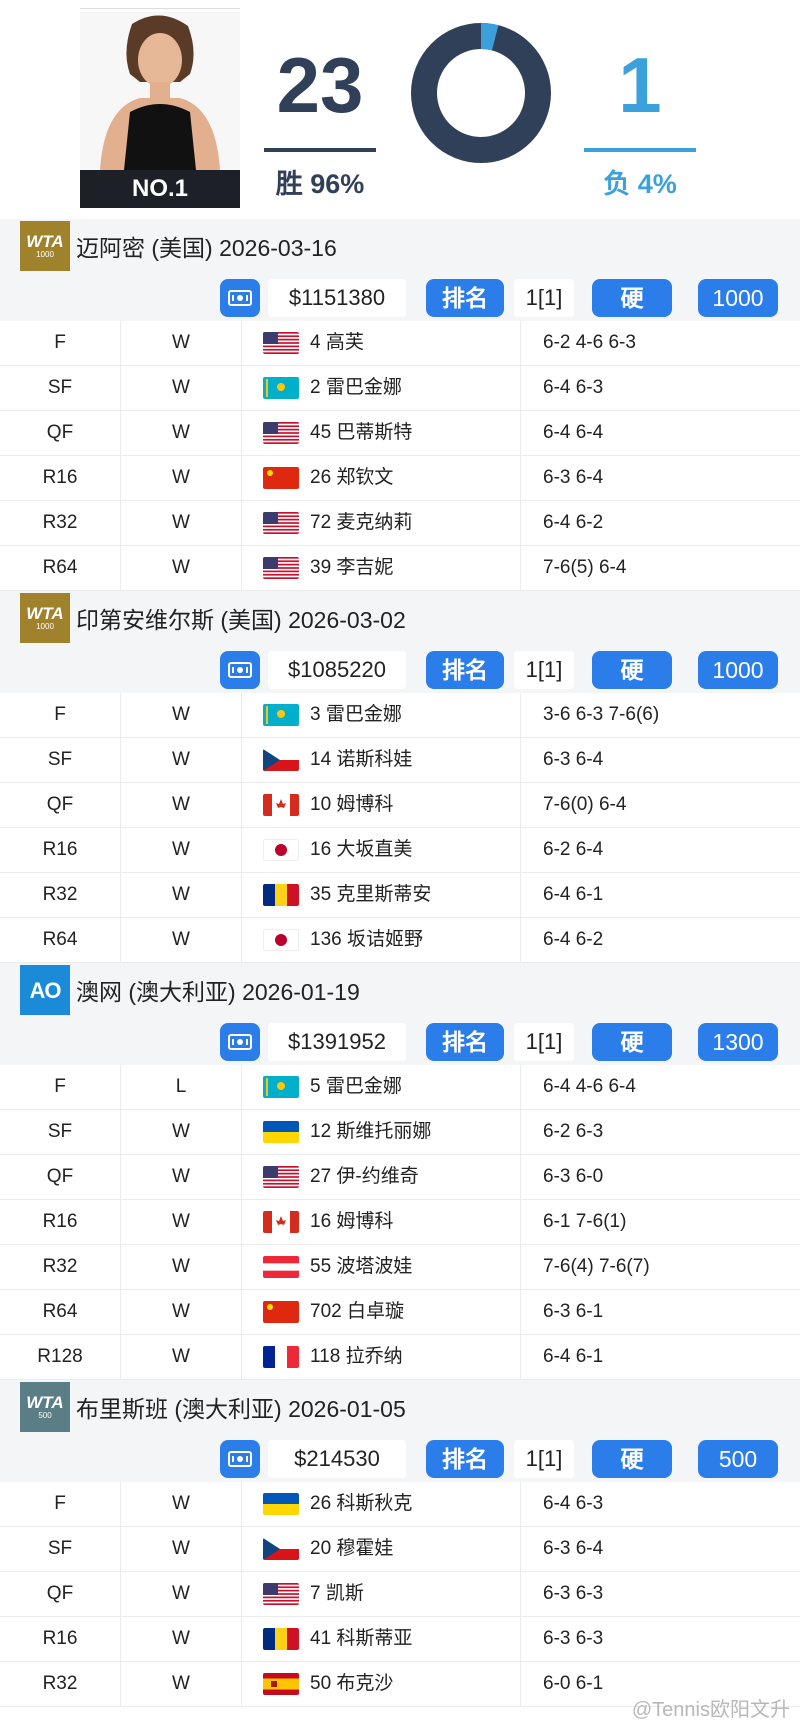  What do you see at coordinates (356, 1356) in the screenshot?
I see `opponent-name: 118 拉乔纳` at bounding box center [356, 1356].